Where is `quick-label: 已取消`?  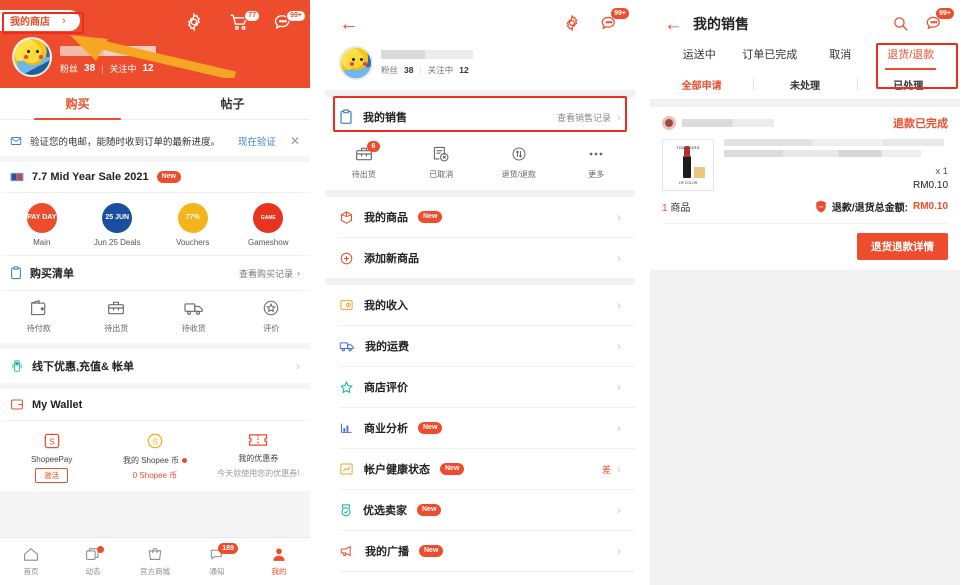 quick-label: 已取消 is located at coordinates (441, 174).